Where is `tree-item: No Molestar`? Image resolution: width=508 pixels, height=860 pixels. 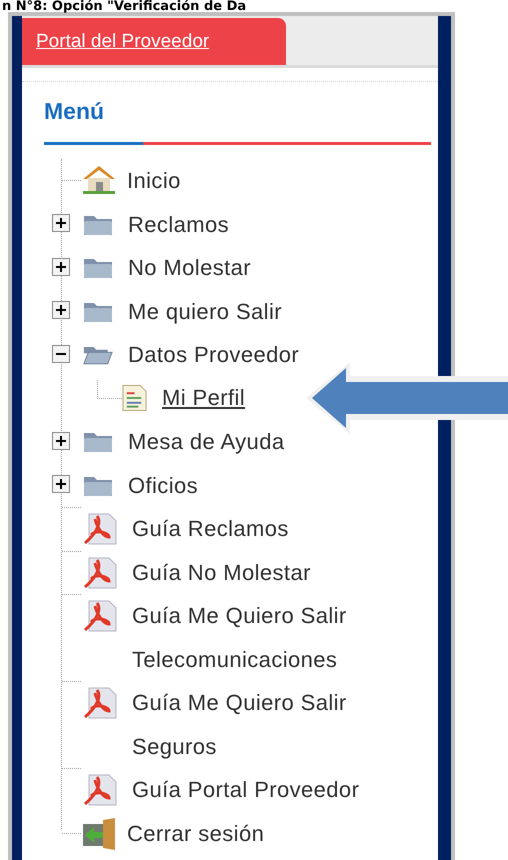 tree-item: No Molestar is located at coordinates (189, 268).